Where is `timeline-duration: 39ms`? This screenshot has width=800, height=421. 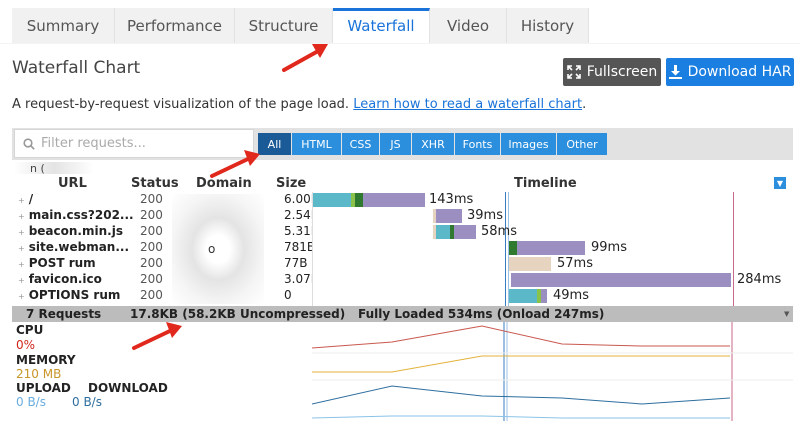
timeline-duration: 39ms is located at coordinates (485, 215).